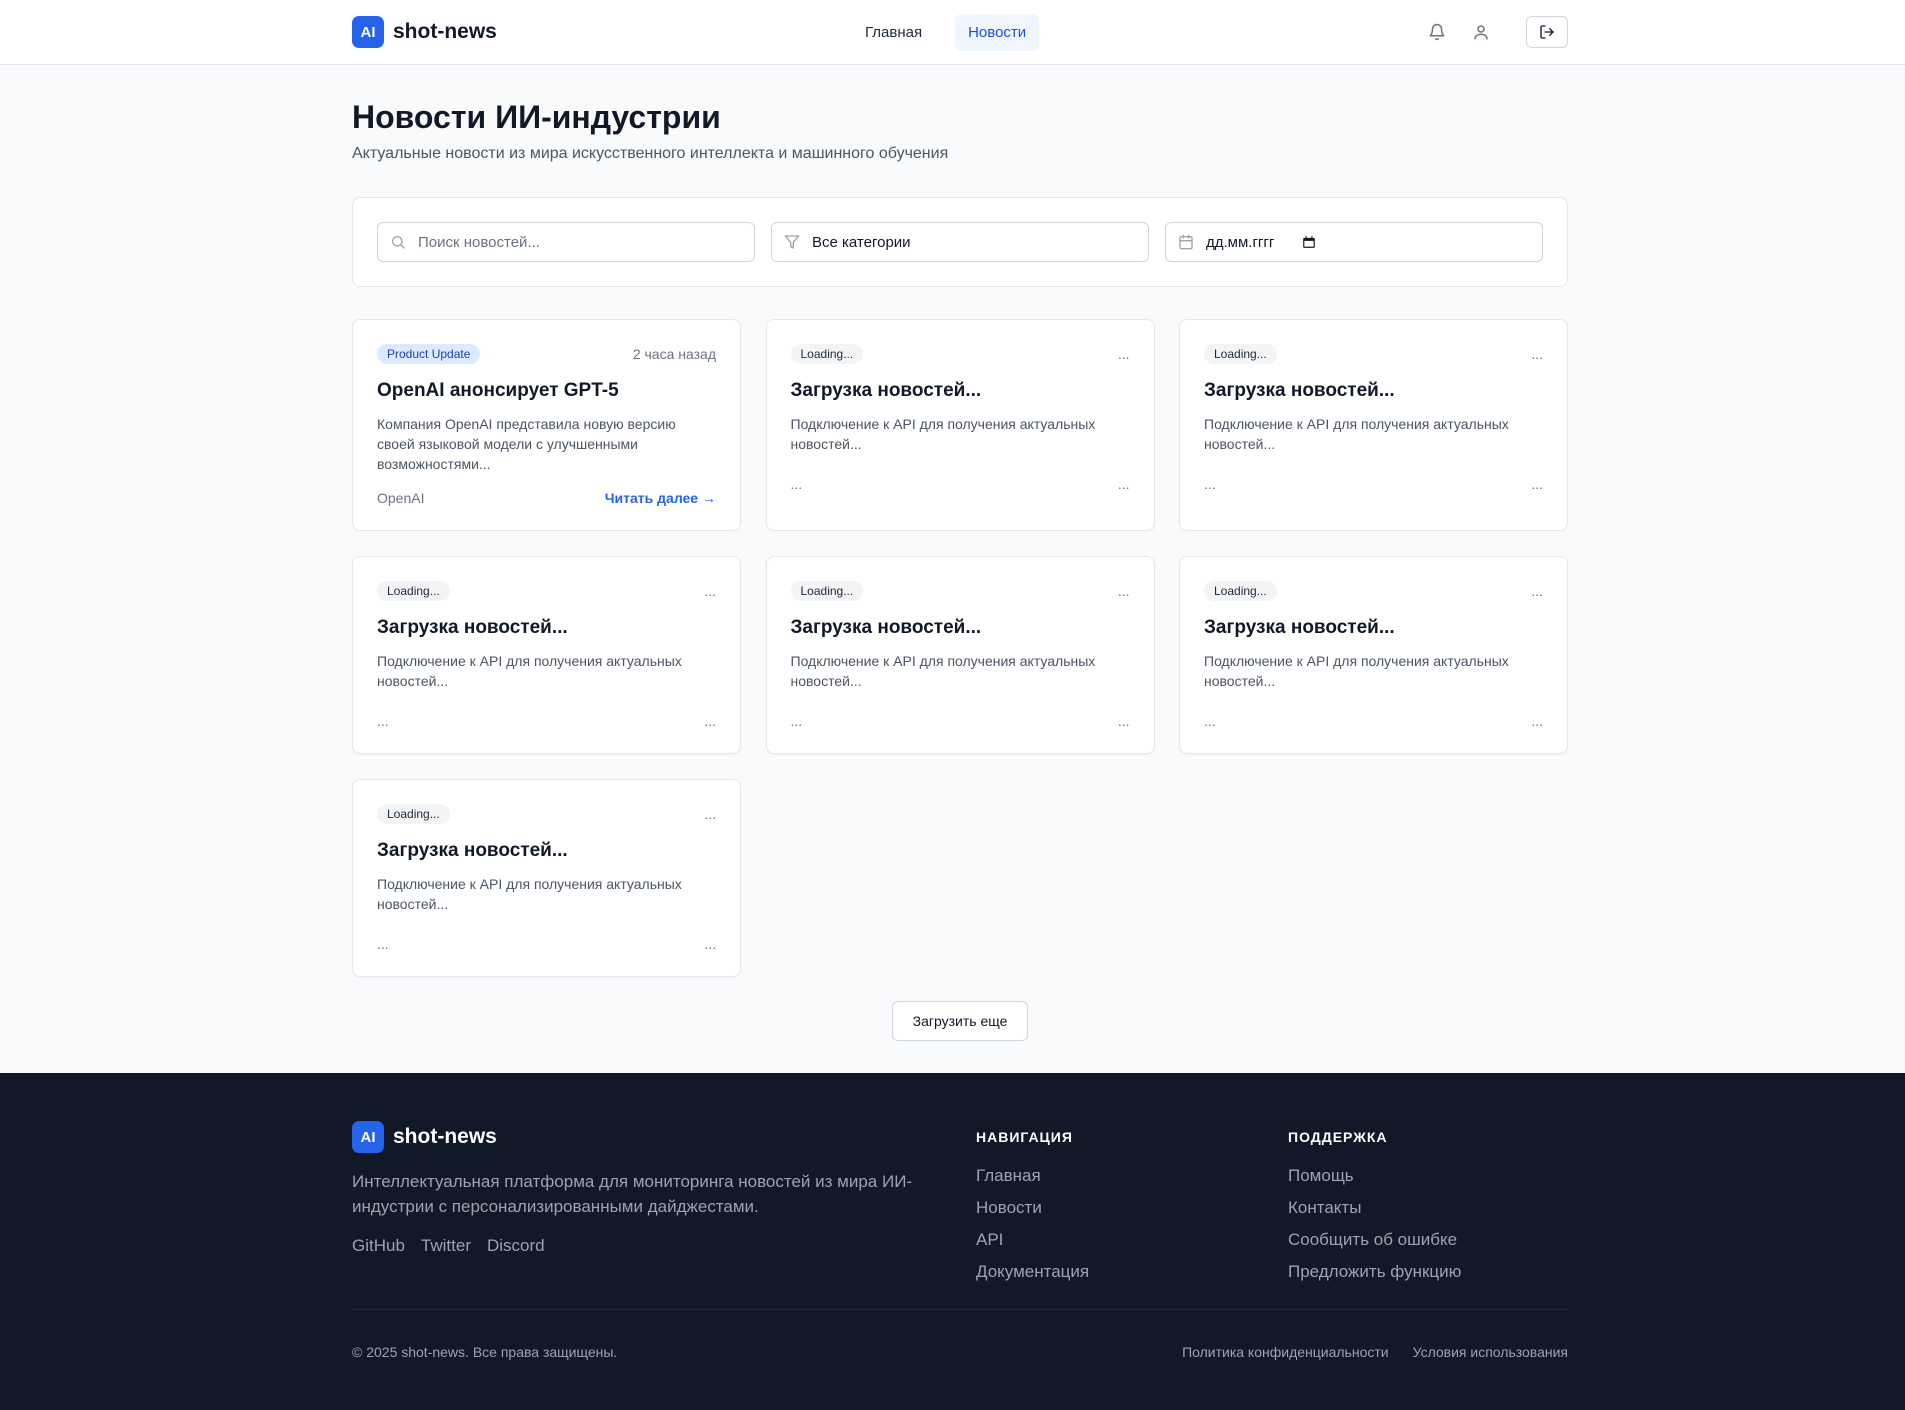 Image resolution: width=1905 pixels, height=1410 pixels. What do you see at coordinates (1481, 32) in the screenshot?
I see `user-icon` at bounding box center [1481, 32].